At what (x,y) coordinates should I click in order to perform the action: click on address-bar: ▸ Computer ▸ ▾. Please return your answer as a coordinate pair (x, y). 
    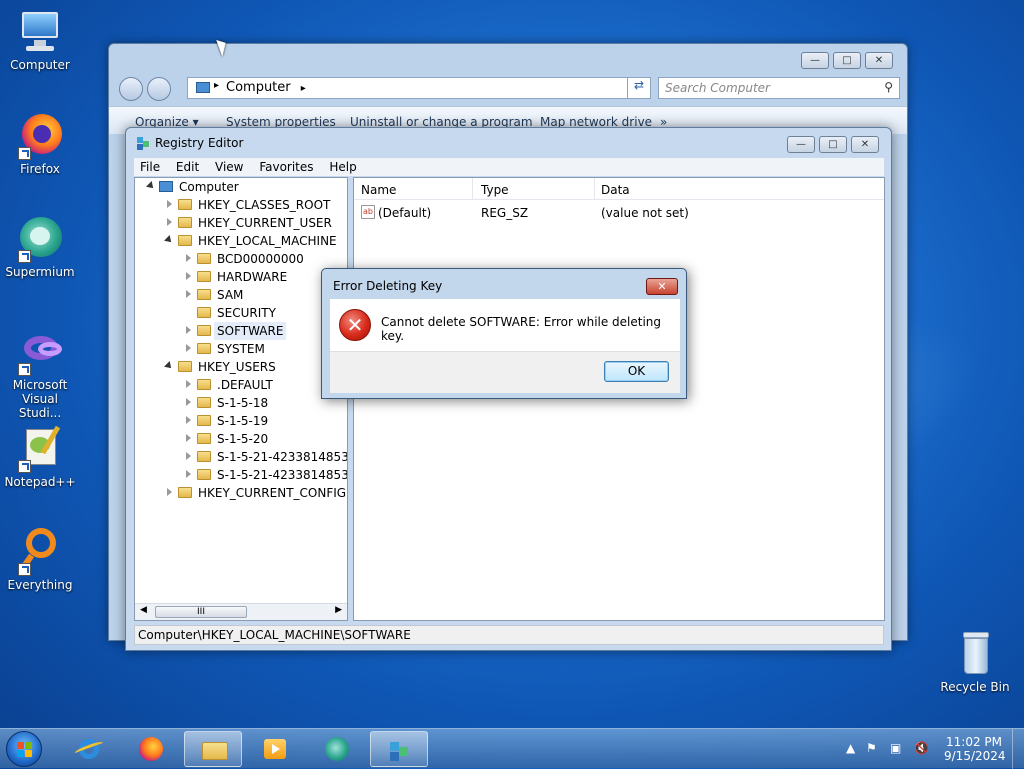
    Looking at the image, I should click on (419, 88).